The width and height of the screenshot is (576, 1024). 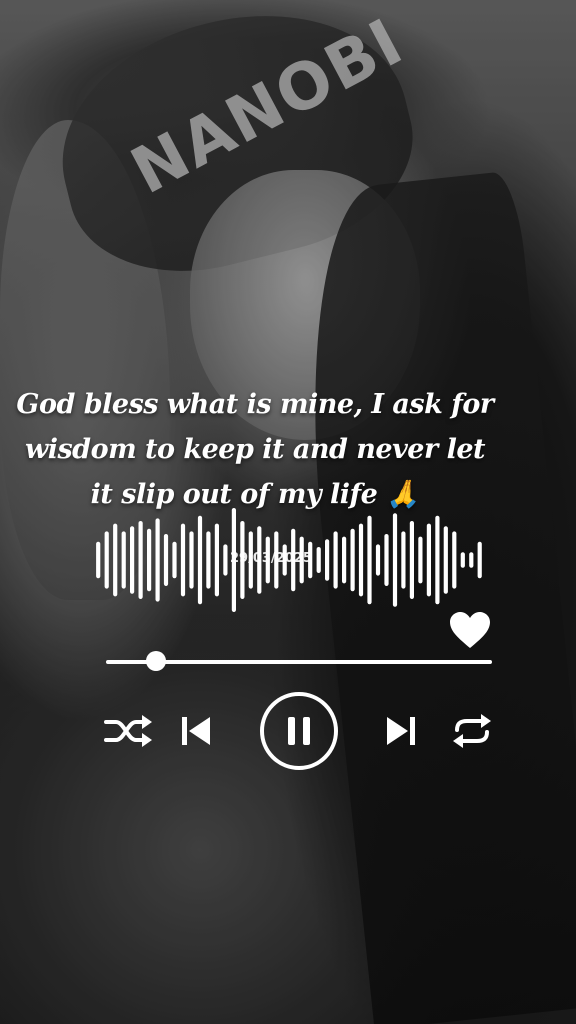 I want to click on skip-next-icon, so click(x=401, y=731).